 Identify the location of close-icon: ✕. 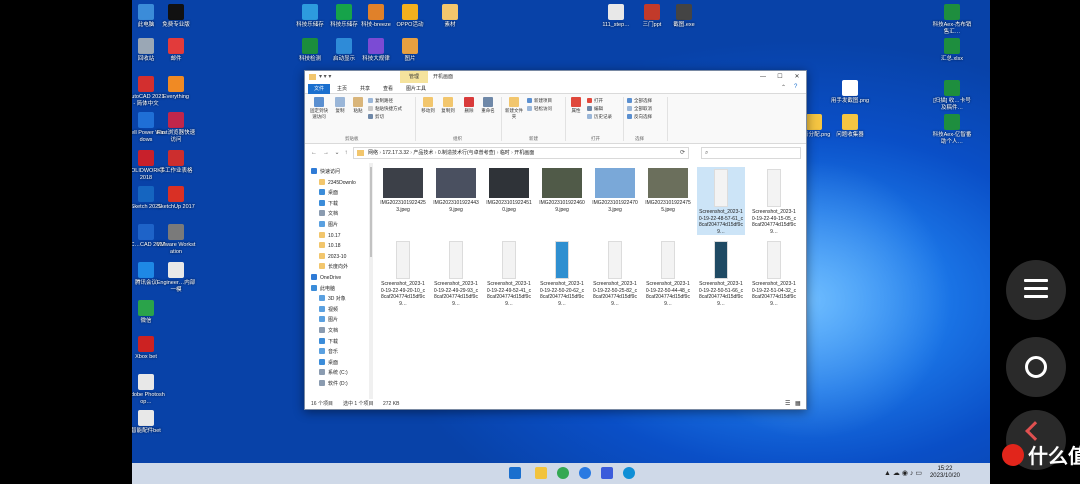
(797, 77).